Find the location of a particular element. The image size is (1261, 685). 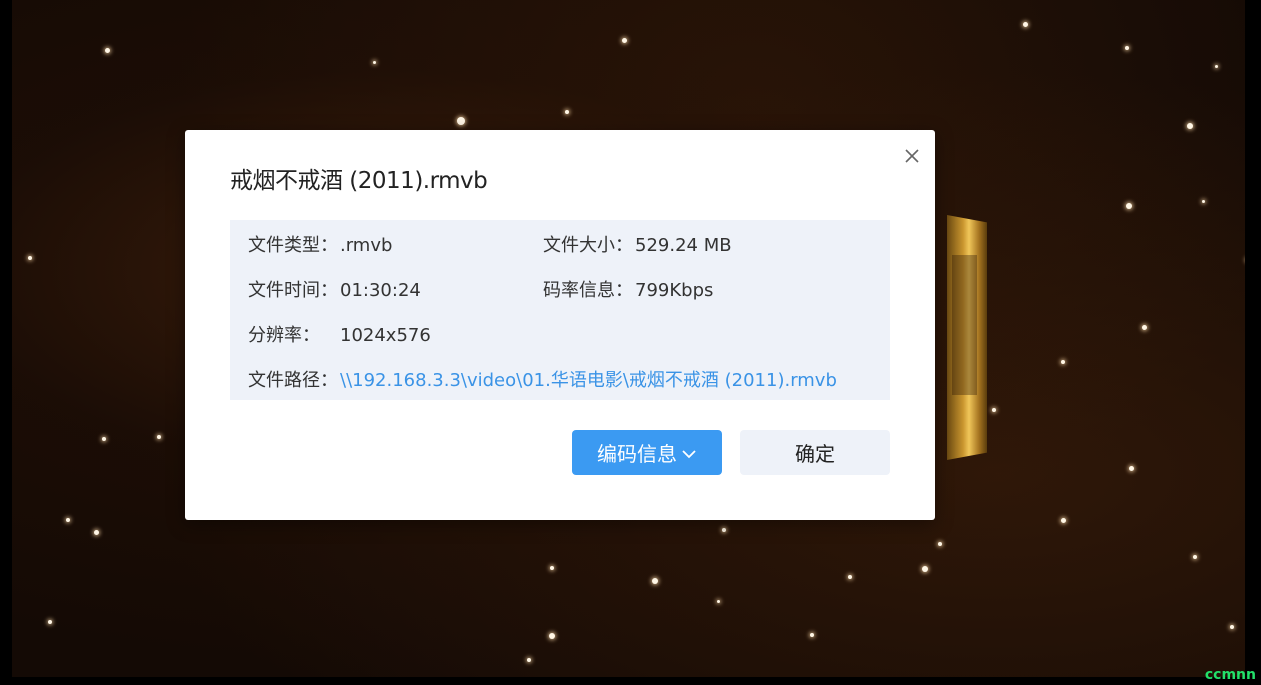

chevron-down-icon is located at coordinates (689, 453).